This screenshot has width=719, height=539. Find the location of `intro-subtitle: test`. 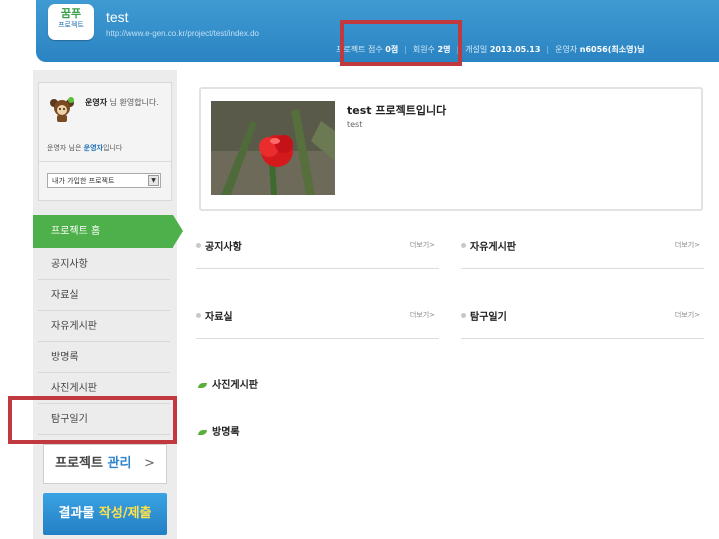

intro-subtitle: test is located at coordinates (355, 124).